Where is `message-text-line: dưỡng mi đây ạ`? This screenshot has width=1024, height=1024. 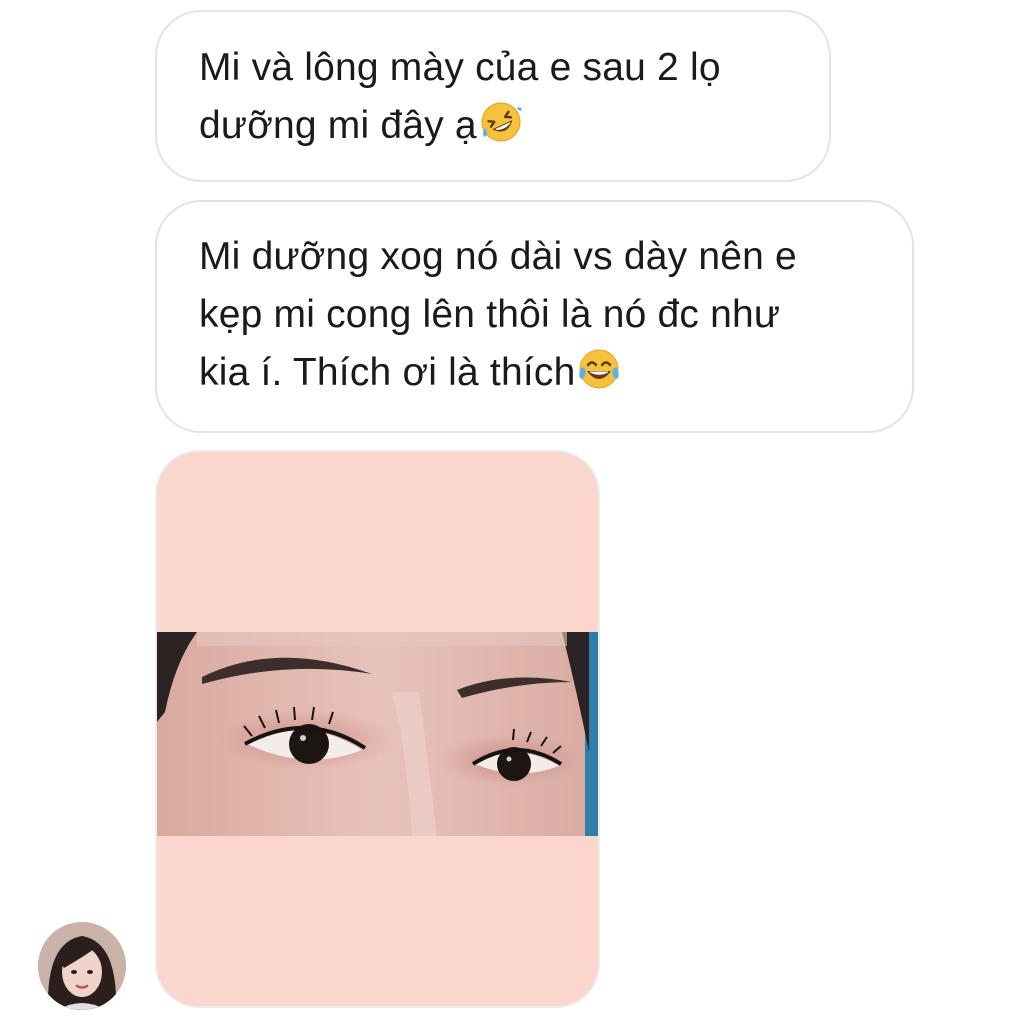
message-text-line: dưỡng mi đây ạ is located at coordinates (499, 126).